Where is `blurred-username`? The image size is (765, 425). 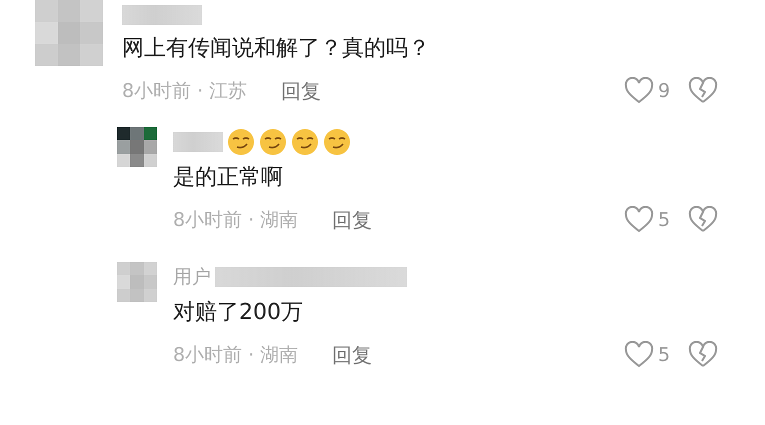
blurred-username is located at coordinates (198, 142).